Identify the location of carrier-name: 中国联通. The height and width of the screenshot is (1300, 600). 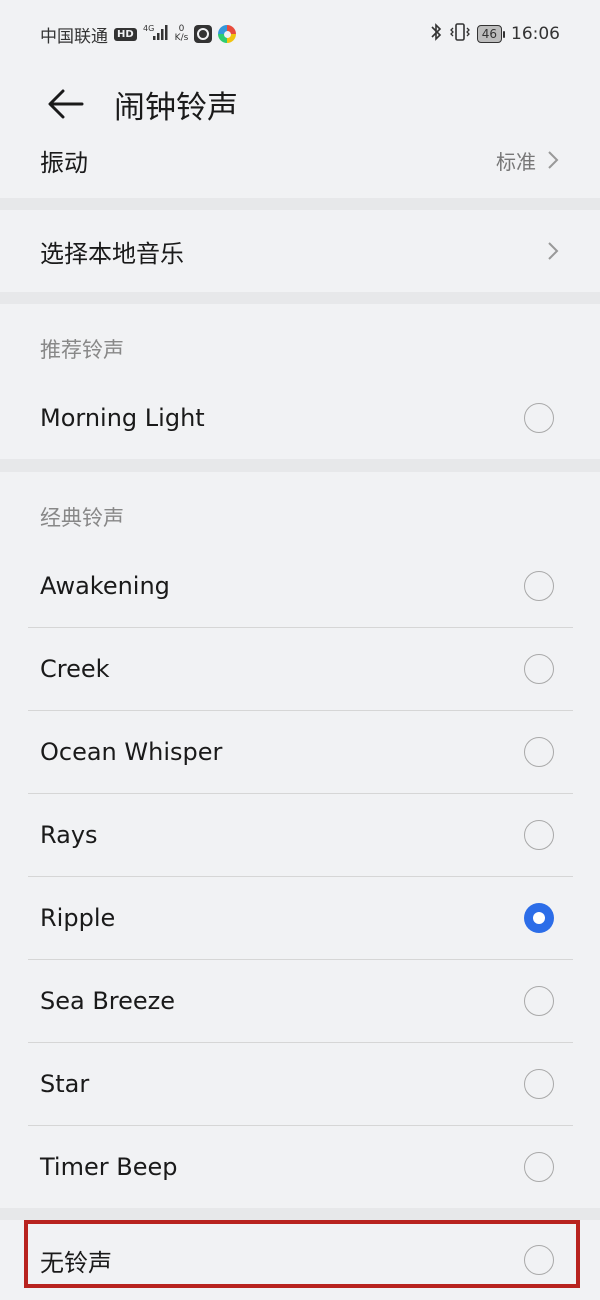
(74, 36).